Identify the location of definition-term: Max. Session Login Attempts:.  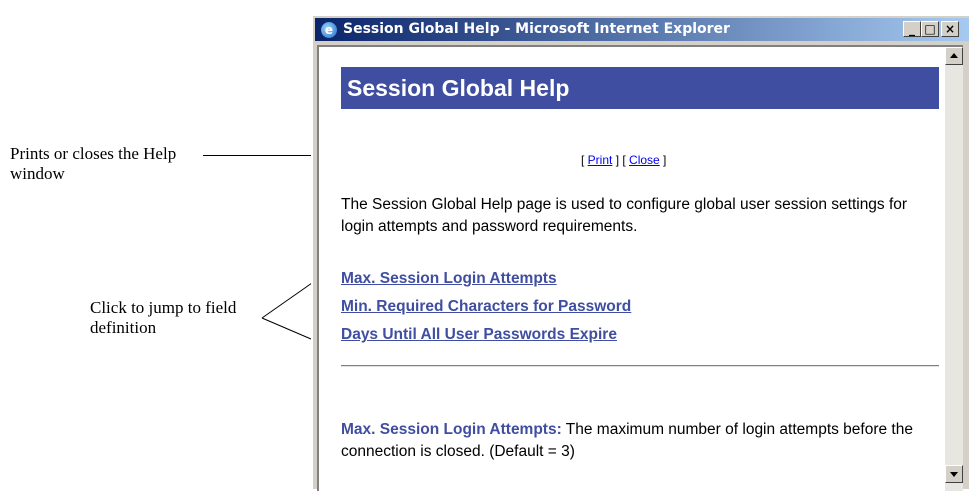
(451, 429).